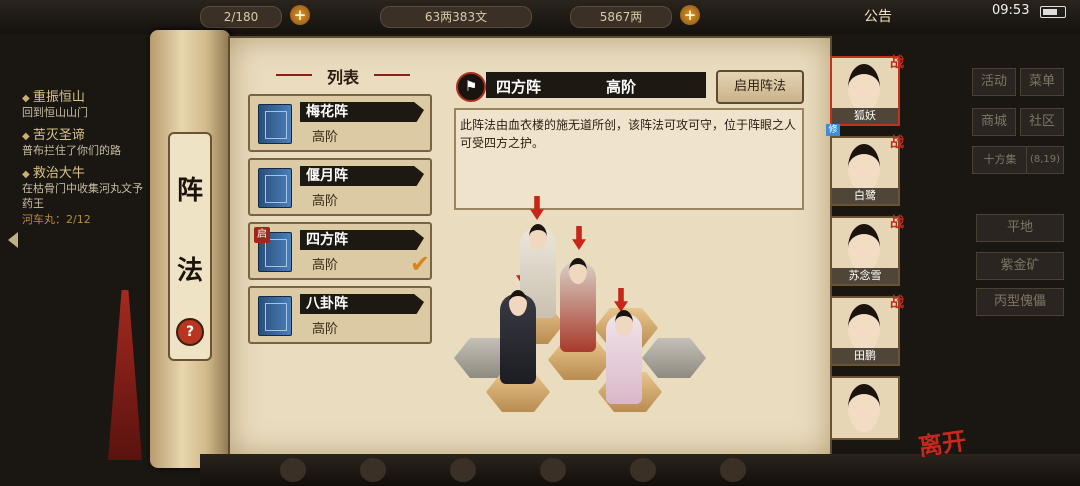  What do you see at coordinates (190, 332) in the screenshot?
I see `help-icon: ?` at bounding box center [190, 332].